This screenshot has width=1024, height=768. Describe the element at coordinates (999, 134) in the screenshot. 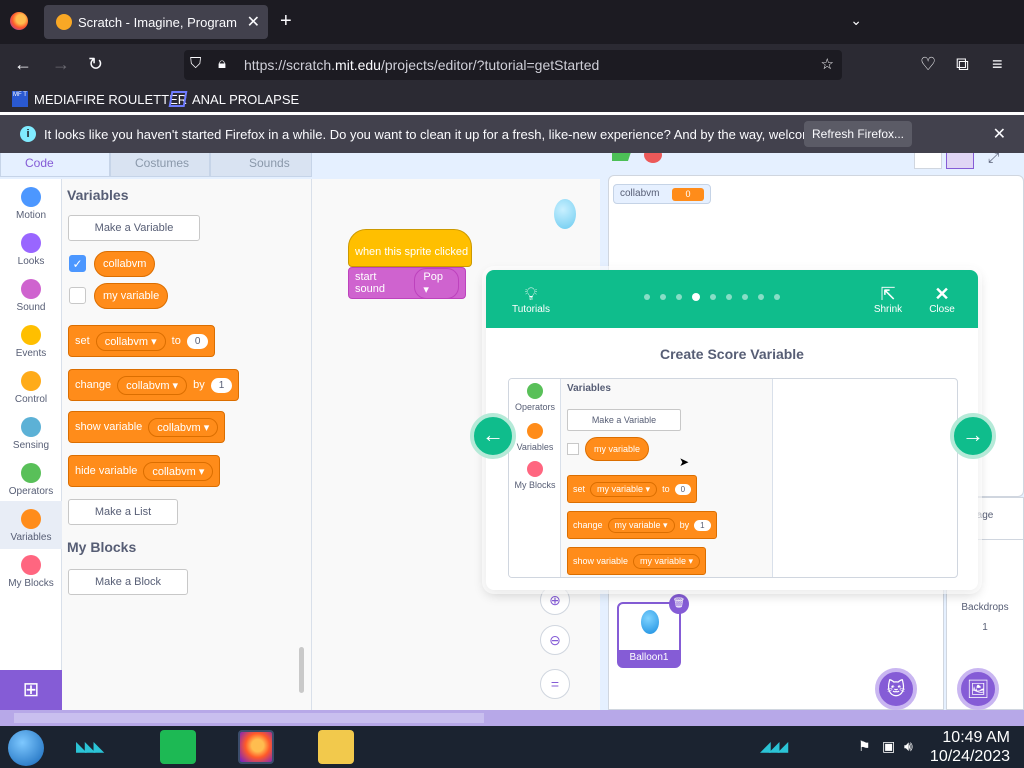

I see `close-icon: ✕` at that location.